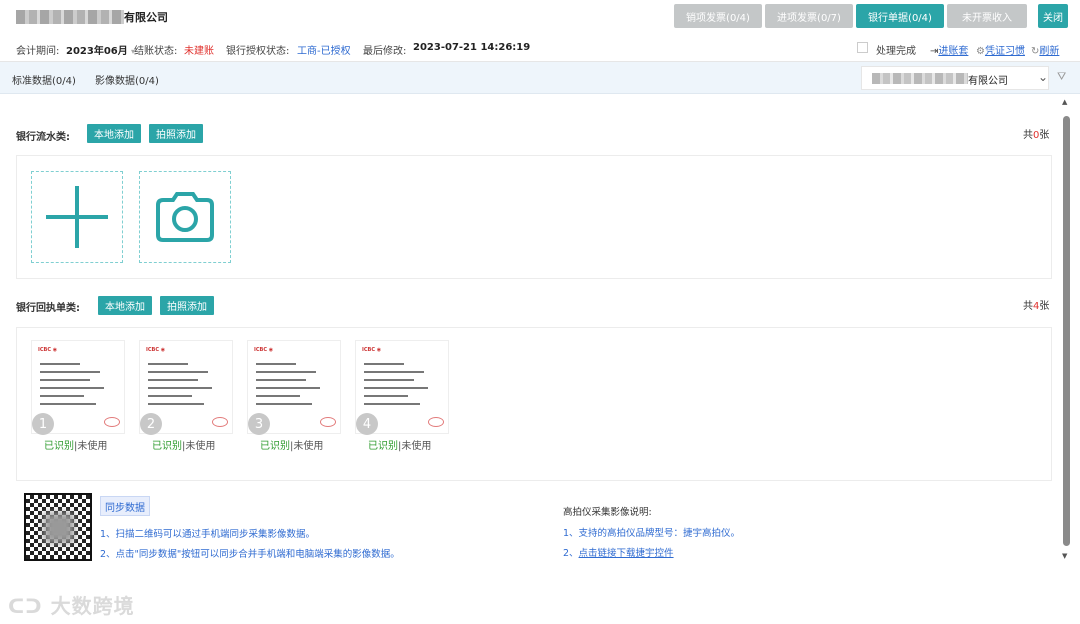 The image size is (1080, 624). What do you see at coordinates (607, 512) in the screenshot?
I see `scanner-title: 高拍仪采集影像说明:` at bounding box center [607, 512].